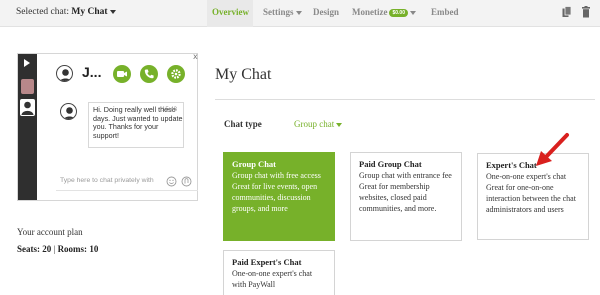 Image resolution: width=600 pixels, height=295 pixels. I want to click on tab-settings: Settings, so click(282, 12).